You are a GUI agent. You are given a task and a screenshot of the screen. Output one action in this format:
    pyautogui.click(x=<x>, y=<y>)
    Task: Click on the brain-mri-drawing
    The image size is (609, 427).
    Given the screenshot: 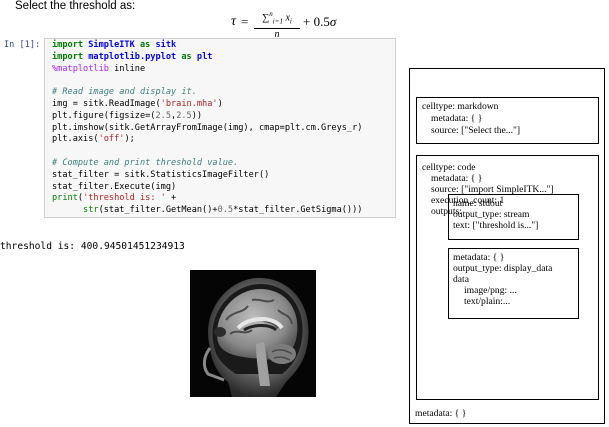 What is the action you would take?
    pyautogui.click(x=253, y=333)
    